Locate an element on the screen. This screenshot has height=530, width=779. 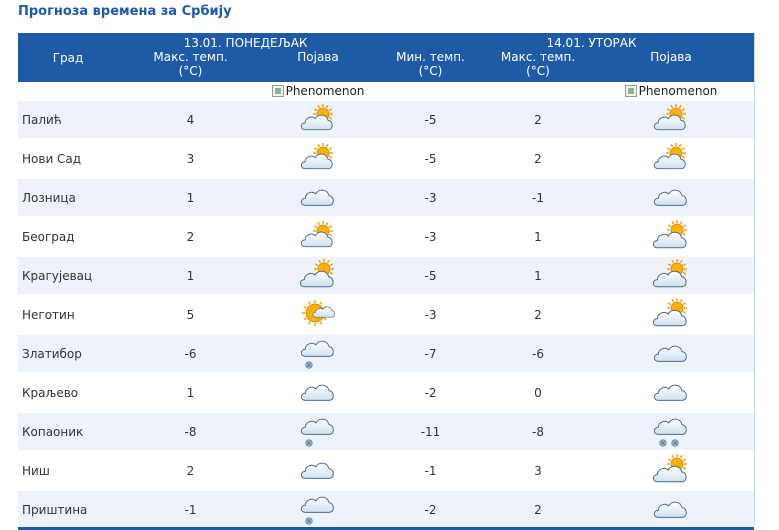
max-temp-day1: -1 is located at coordinates (190, 510).